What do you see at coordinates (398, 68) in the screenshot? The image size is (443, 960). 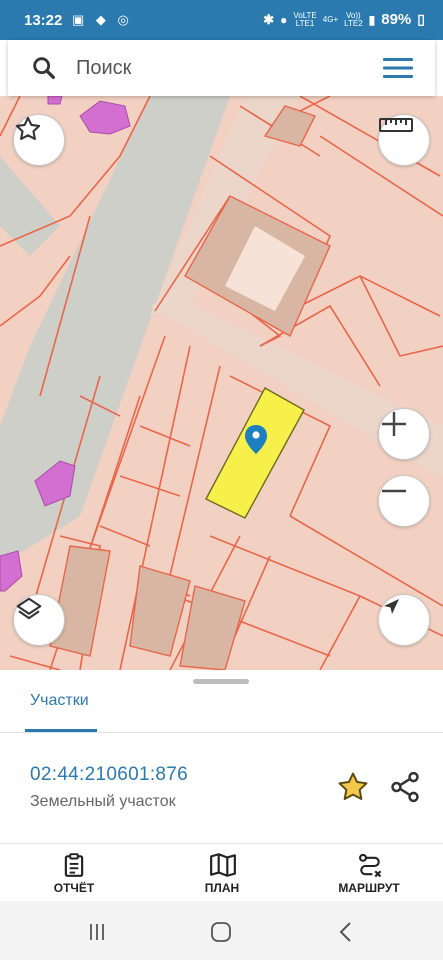 I see `menu-icon` at bounding box center [398, 68].